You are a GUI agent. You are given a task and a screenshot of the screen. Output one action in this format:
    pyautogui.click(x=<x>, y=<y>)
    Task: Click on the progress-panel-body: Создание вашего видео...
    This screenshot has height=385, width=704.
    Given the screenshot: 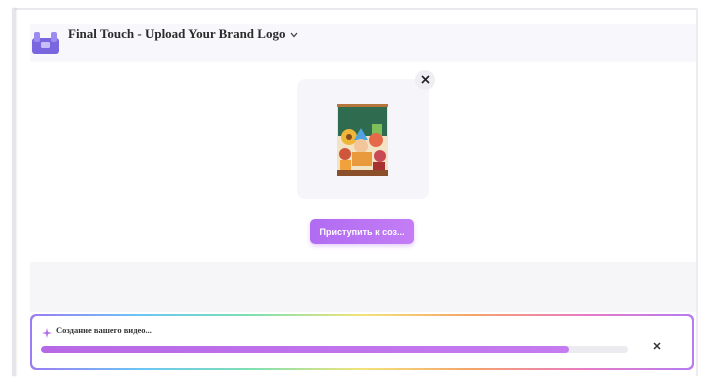 What is the action you would take?
    pyautogui.click(x=362, y=342)
    